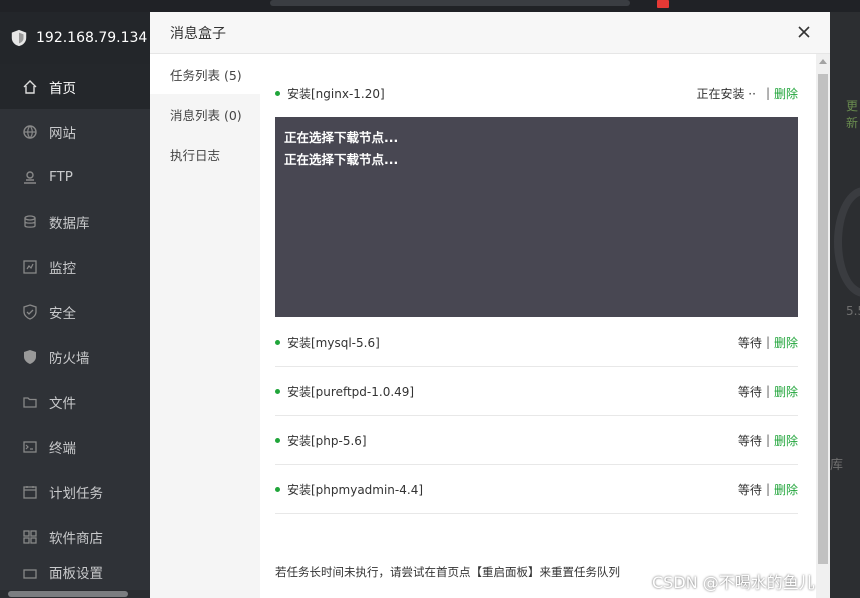 The width and height of the screenshot is (860, 598). What do you see at coordinates (351, 391) in the screenshot?
I see `task-name: 安装[pureftpd-1.0.49]` at bounding box center [351, 391].